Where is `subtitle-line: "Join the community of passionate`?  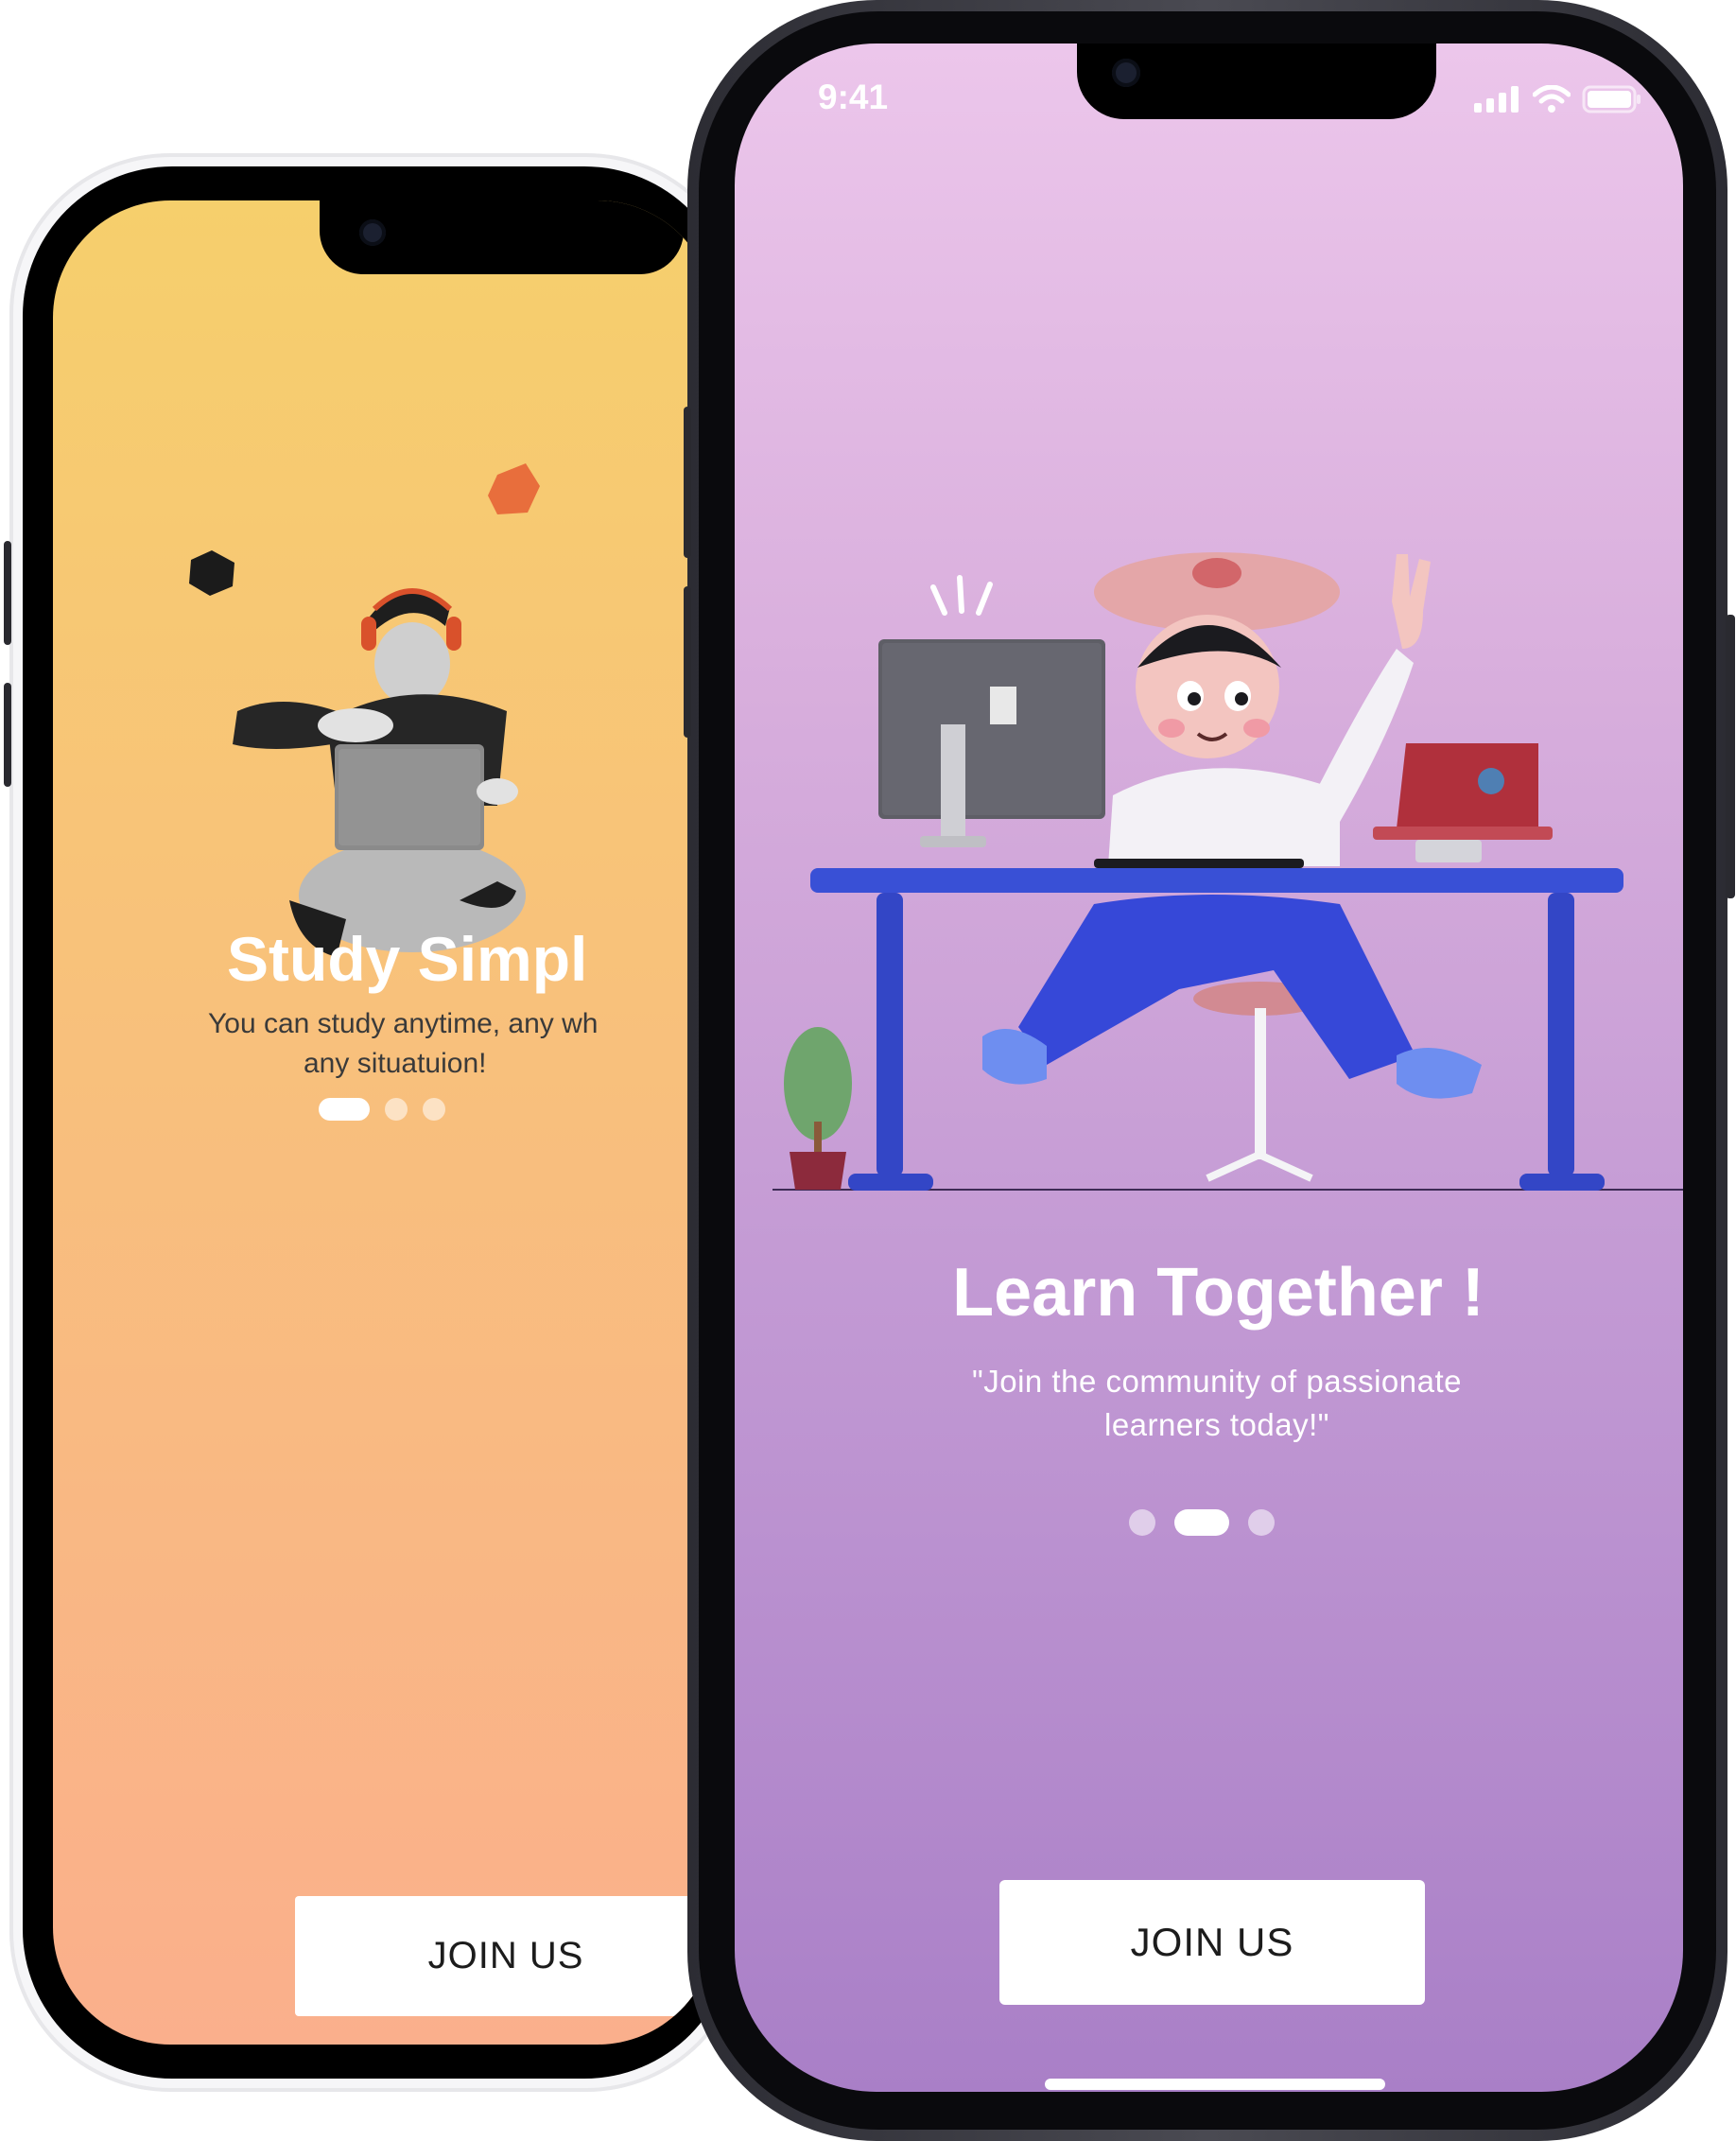 subtitle-line: "Join the community of passionate is located at coordinates (1217, 1381).